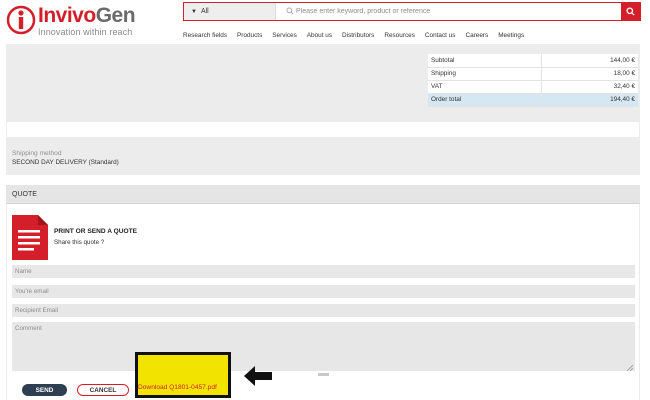 Image resolution: width=650 pixels, height=400 pixels. What do you see at coordinates (249, 36) in the screenshot?
I see `nav-products: Products` at bounding box center [249, 36].